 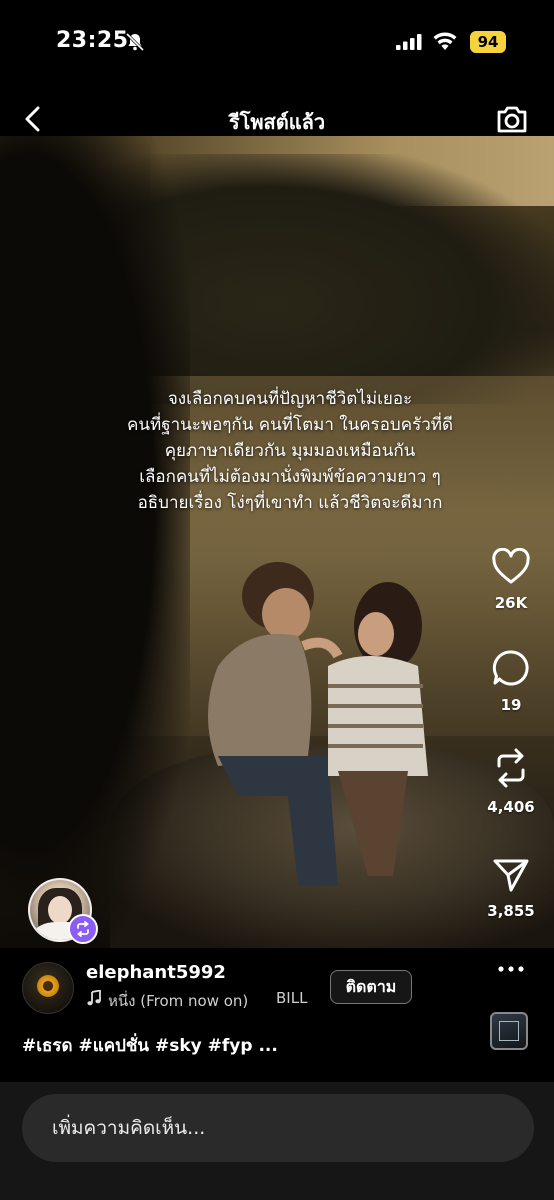 I want to click on like-button: 26K, so click(x=511, y=580).